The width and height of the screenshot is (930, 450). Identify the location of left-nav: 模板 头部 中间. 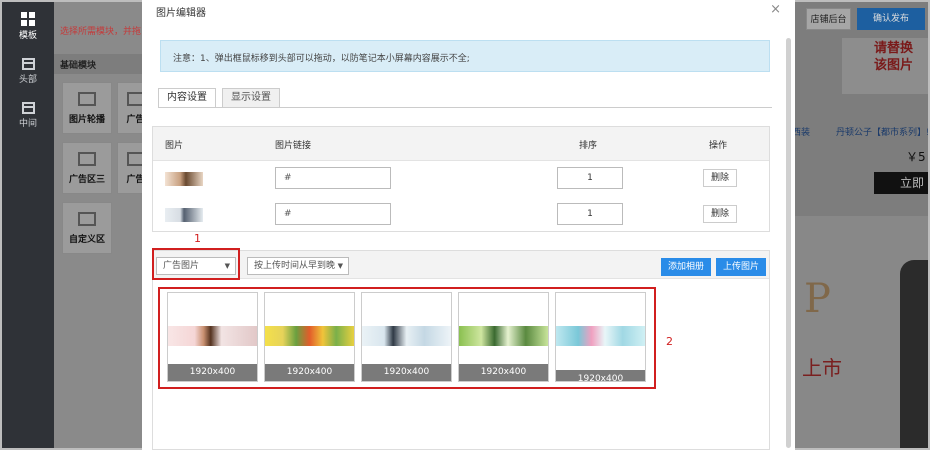
(28, 225).